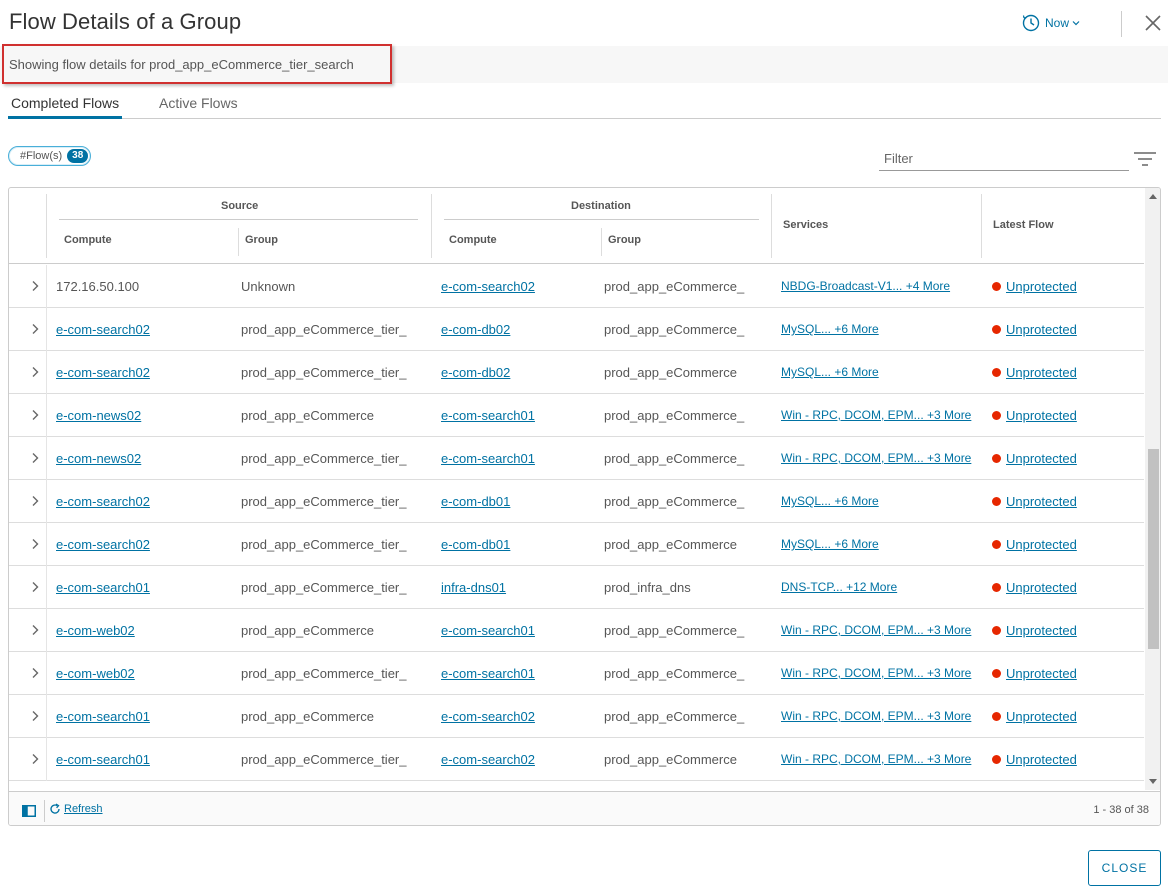 This screenshot has width=1168, height=891. I want to click on flow-count-label: #Flow(s), so click(41, 156).